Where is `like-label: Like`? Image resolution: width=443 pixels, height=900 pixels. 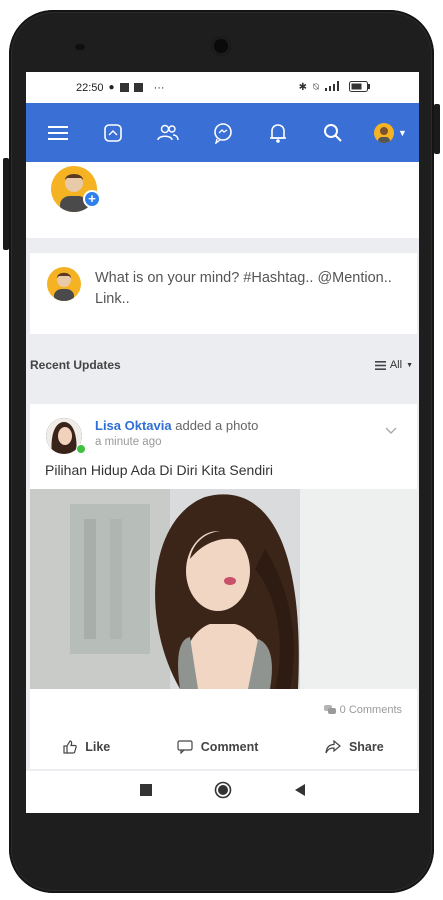 like-label: Like is located at coordinates (98, 747).